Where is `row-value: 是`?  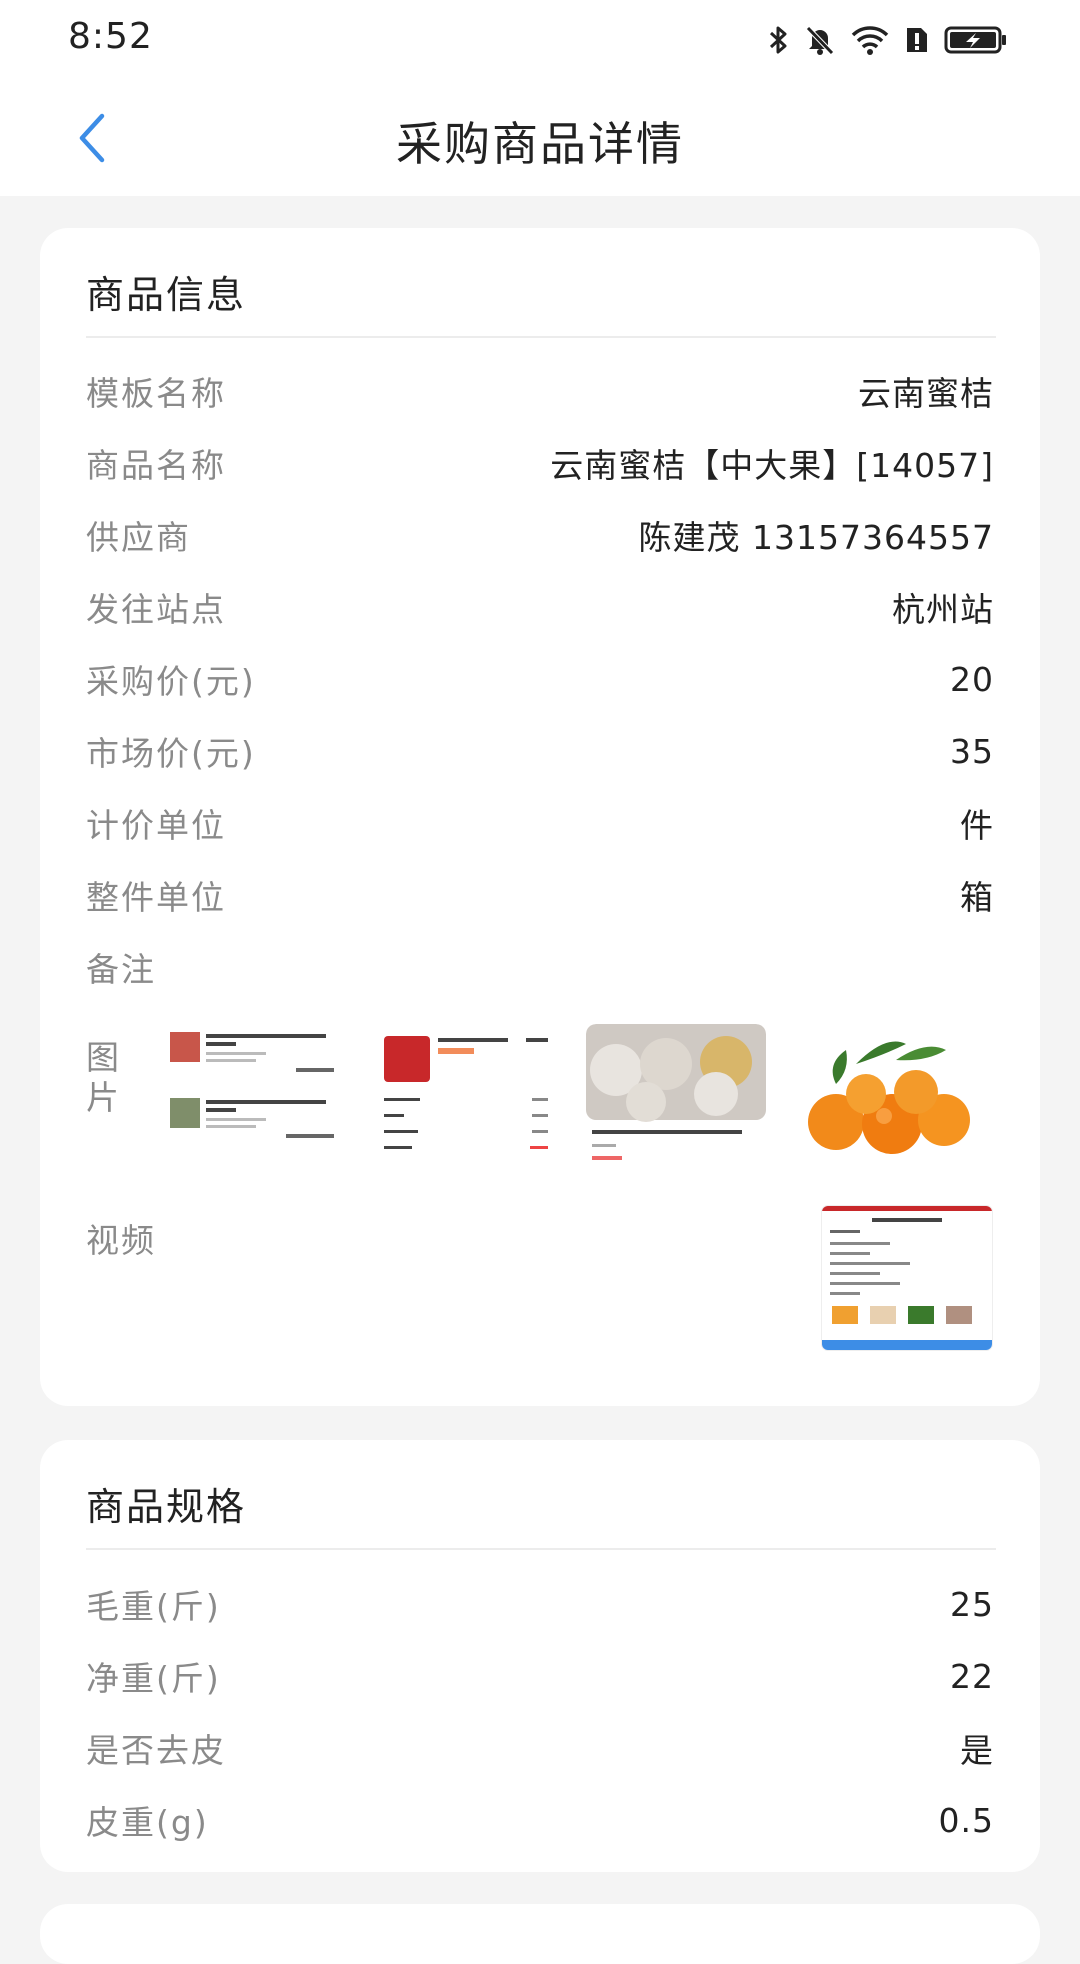 row-value: 是 is located at coordinates (977, 1750).